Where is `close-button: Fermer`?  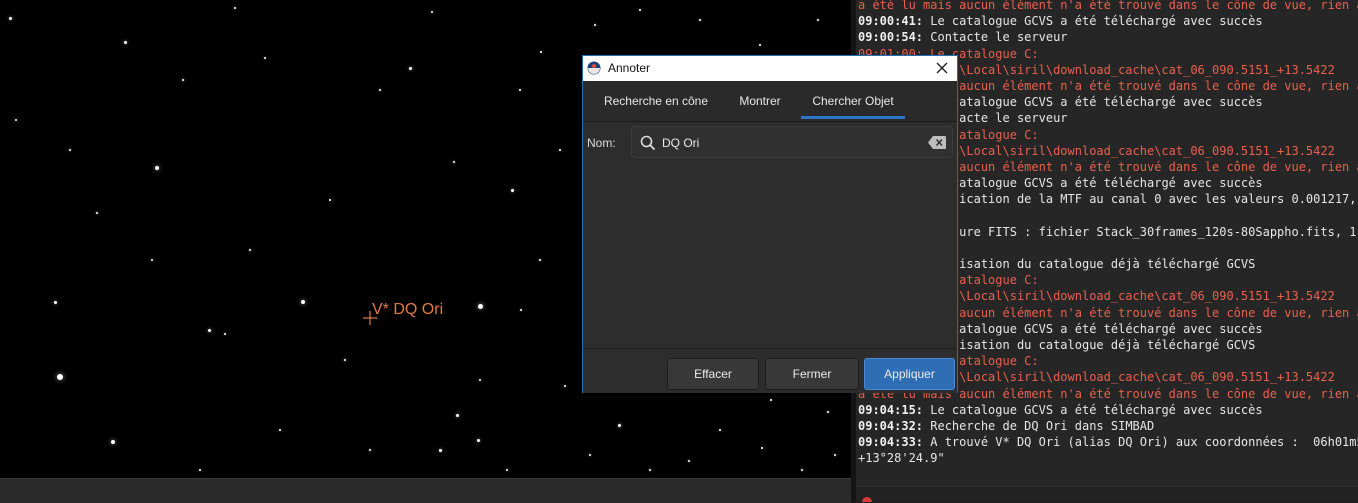
close-button: Fermer is located at coordinates (812, 374).